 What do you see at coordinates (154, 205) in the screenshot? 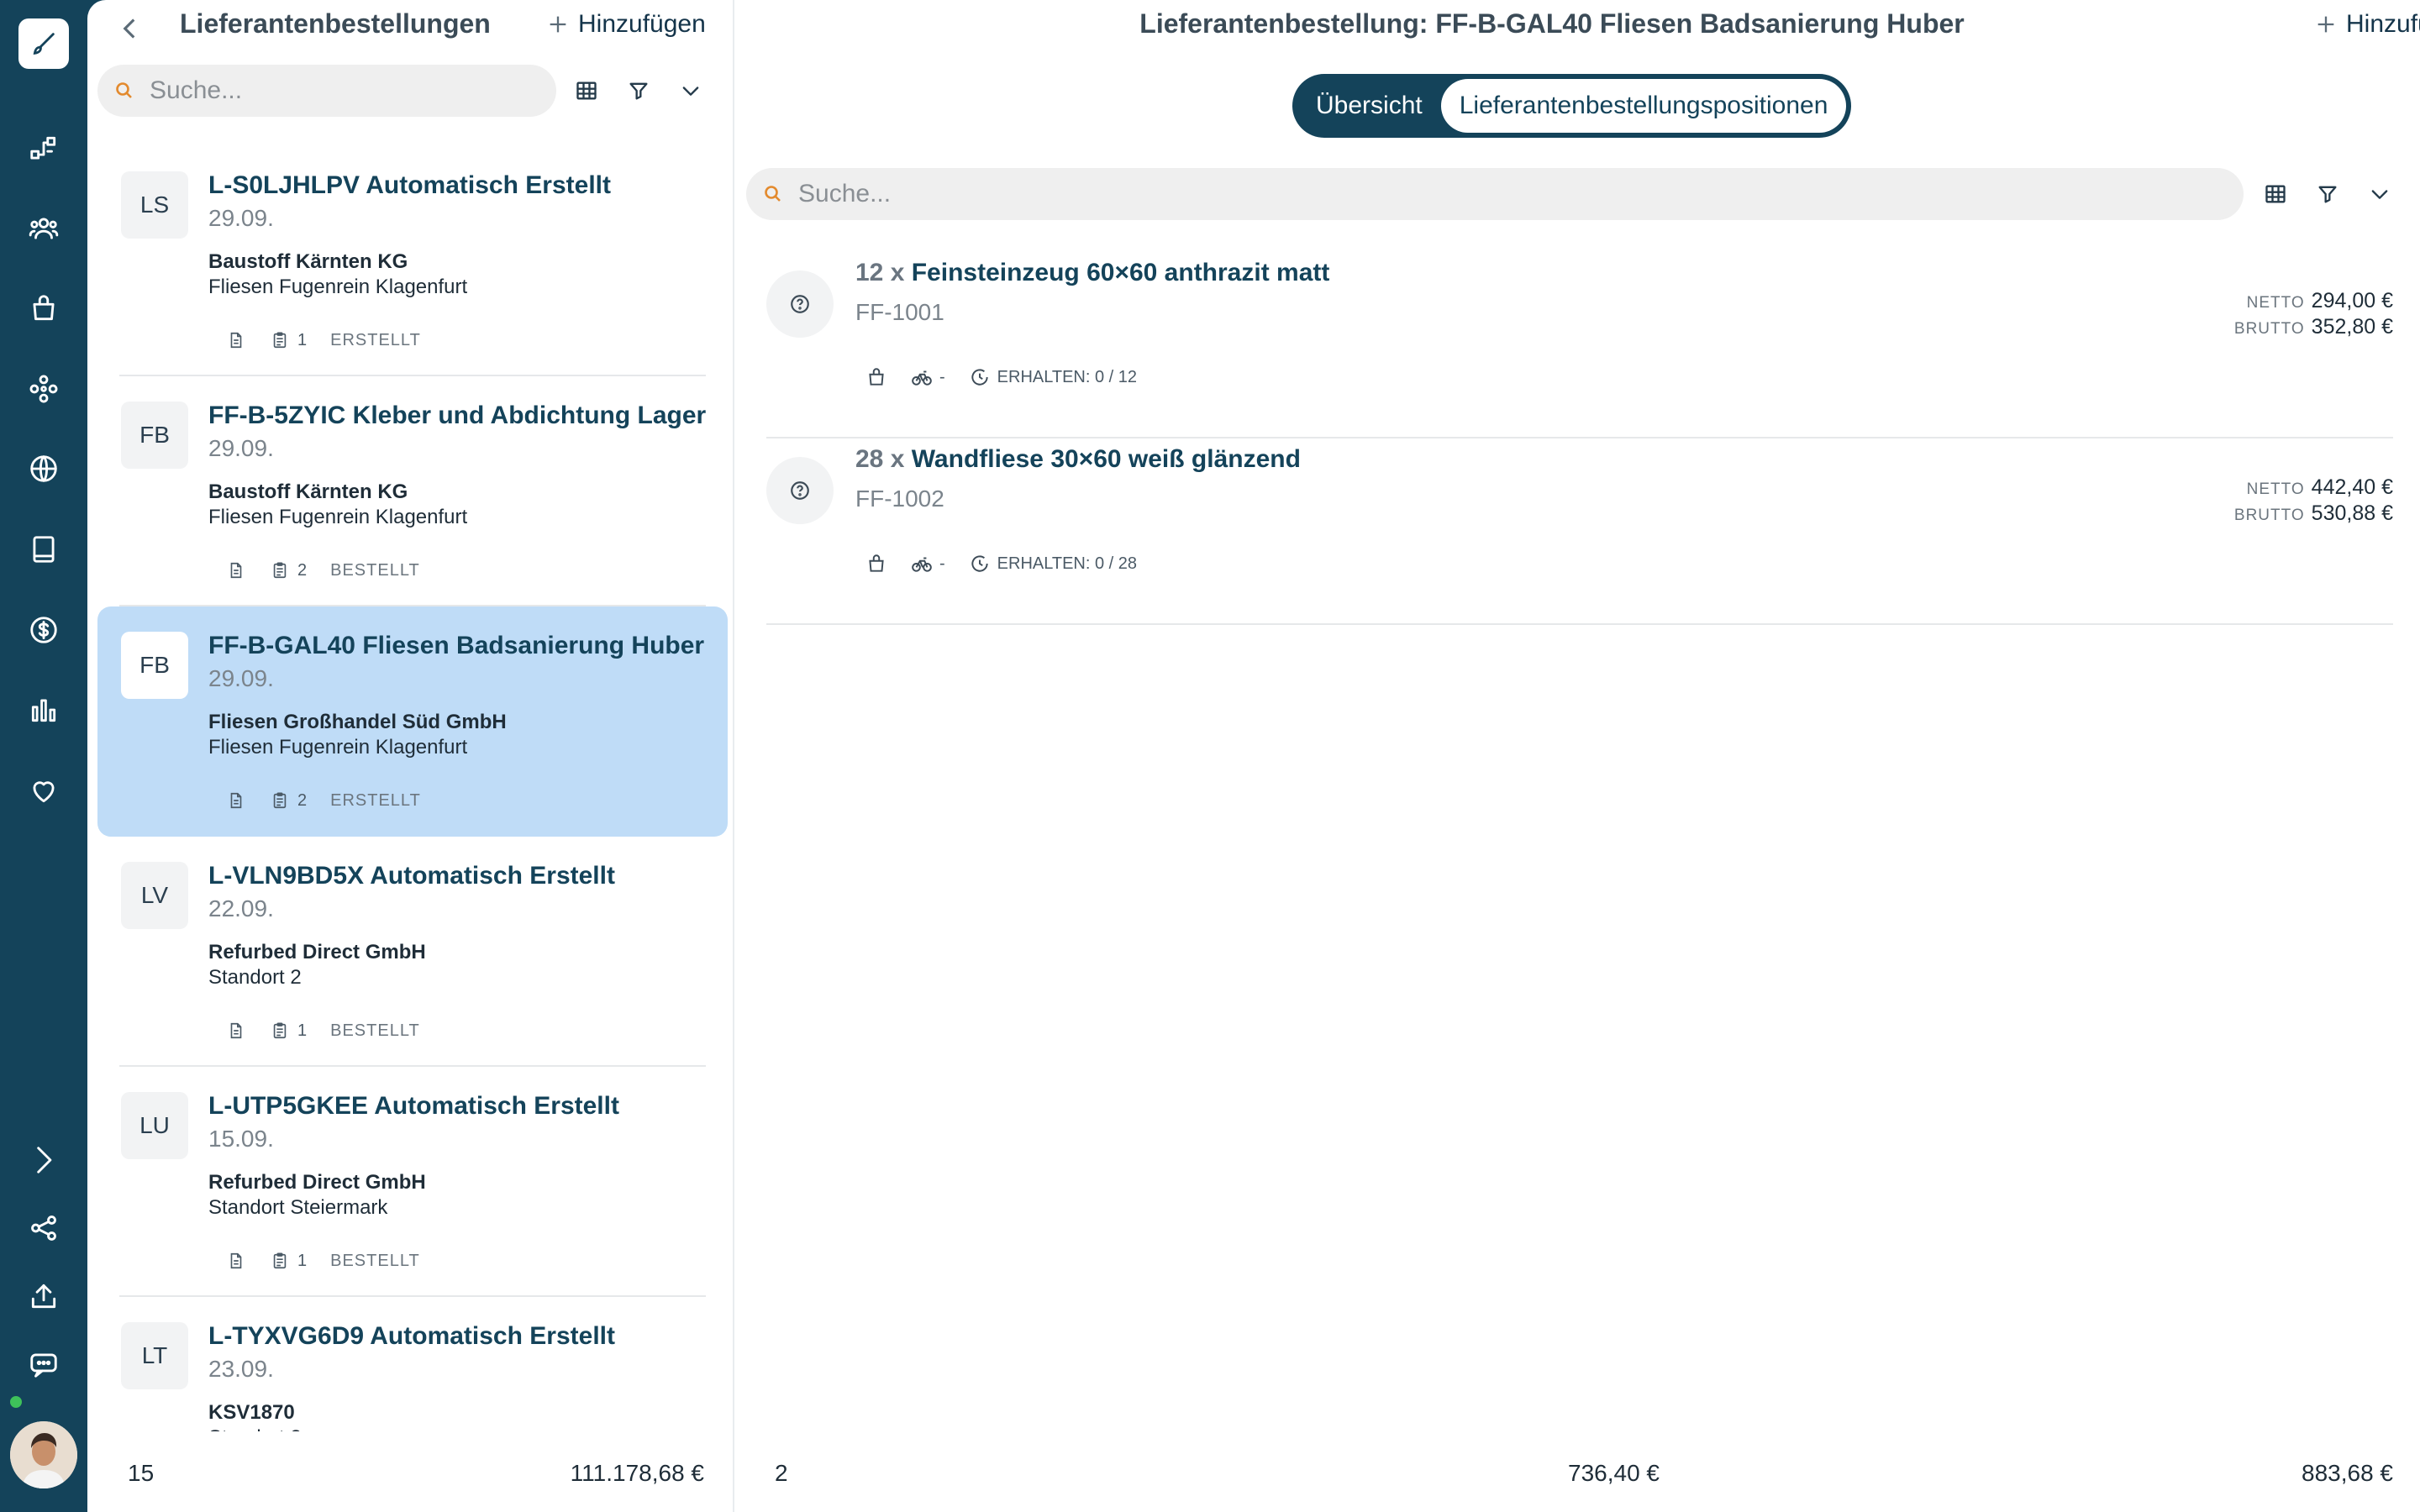
I see `order-initials-badge: LS` at bounding box center [154, 205].